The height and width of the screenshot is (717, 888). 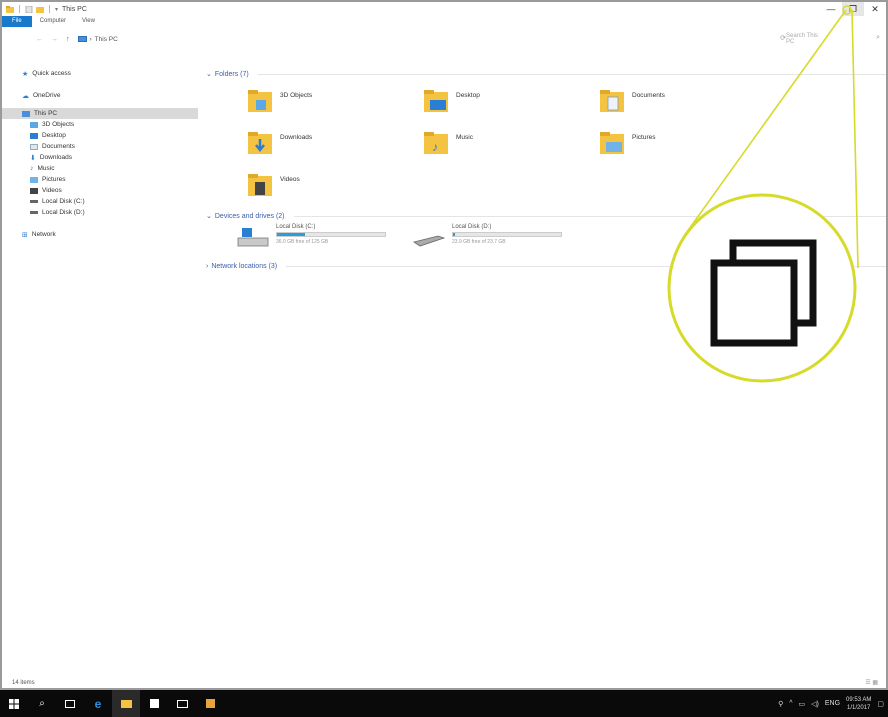 I want to click on windows-drive-icon, so click(x=253, y=237).